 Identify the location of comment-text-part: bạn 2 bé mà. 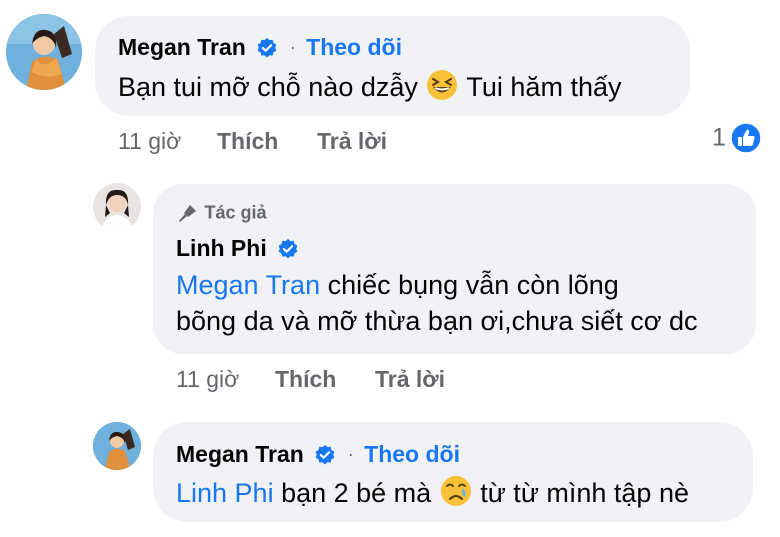
(352, 493).